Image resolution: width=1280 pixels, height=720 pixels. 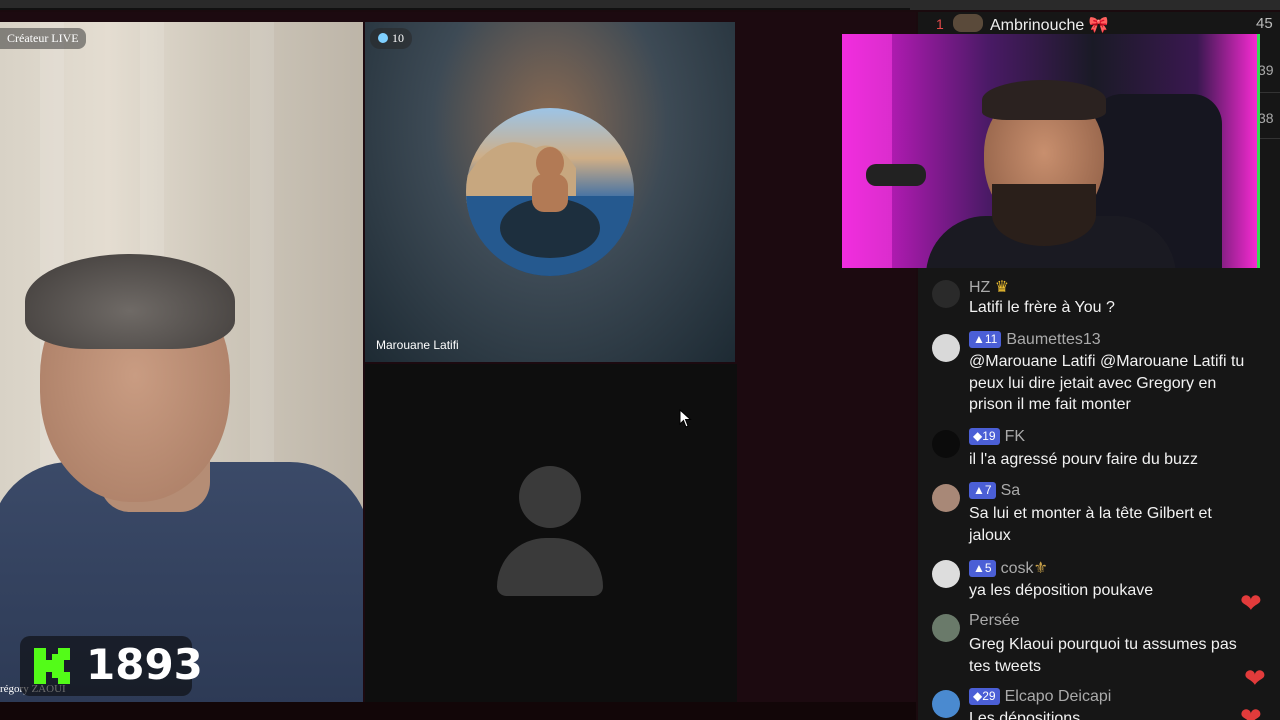 What do you see at coordinates (989, 696) in the screenshot?
I see `badge-count: 29` at bounding box center [989, 696].